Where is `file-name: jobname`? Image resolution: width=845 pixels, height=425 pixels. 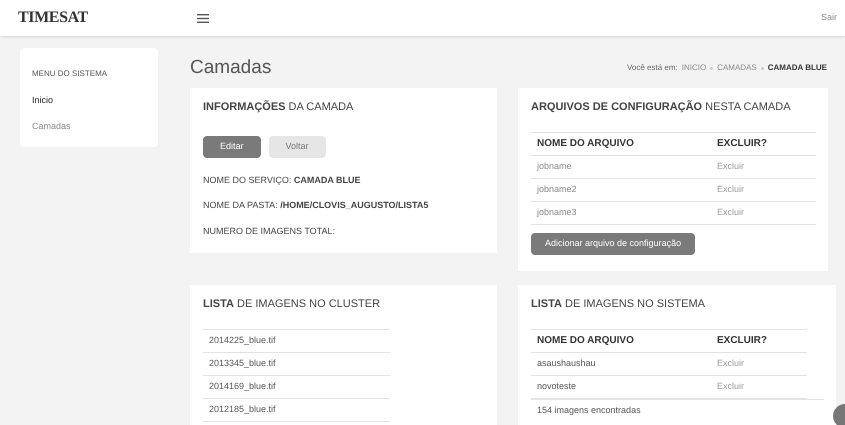
file-name: jobname is located at coordinates (555, 166).